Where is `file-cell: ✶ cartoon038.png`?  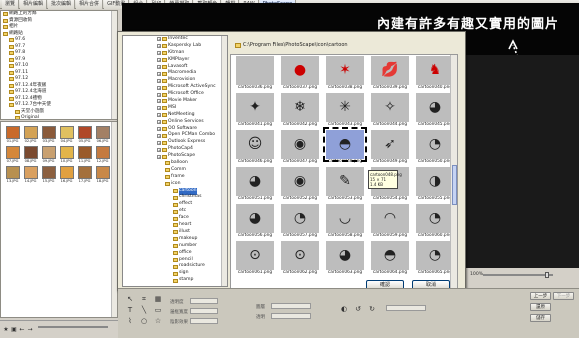
file-cell: ✶ cartoon038.png is located at coordinates (345, 74).